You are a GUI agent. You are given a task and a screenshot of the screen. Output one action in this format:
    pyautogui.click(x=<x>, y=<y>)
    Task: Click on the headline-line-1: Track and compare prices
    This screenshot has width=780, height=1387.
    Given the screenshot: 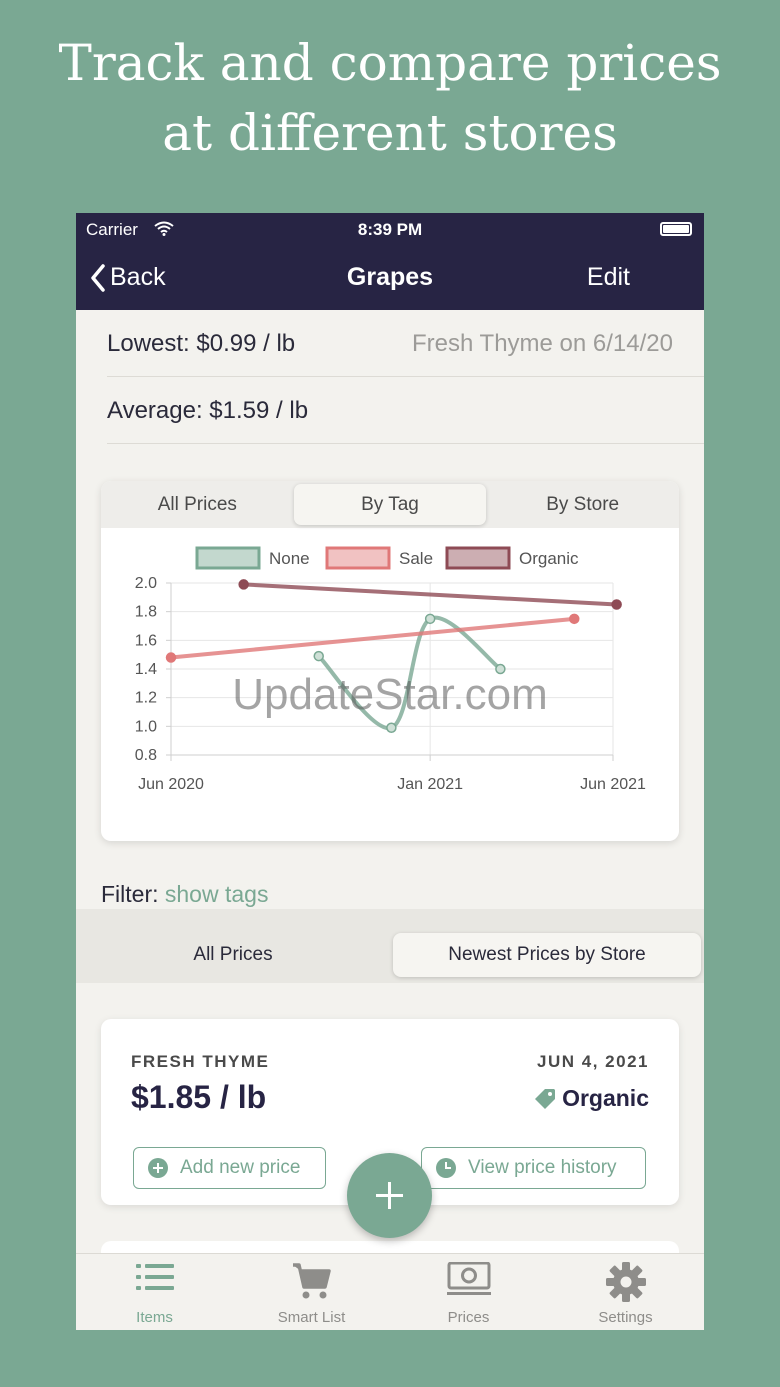 What is the action you would take?
    pyautogui.click(x=390, y=63)
    